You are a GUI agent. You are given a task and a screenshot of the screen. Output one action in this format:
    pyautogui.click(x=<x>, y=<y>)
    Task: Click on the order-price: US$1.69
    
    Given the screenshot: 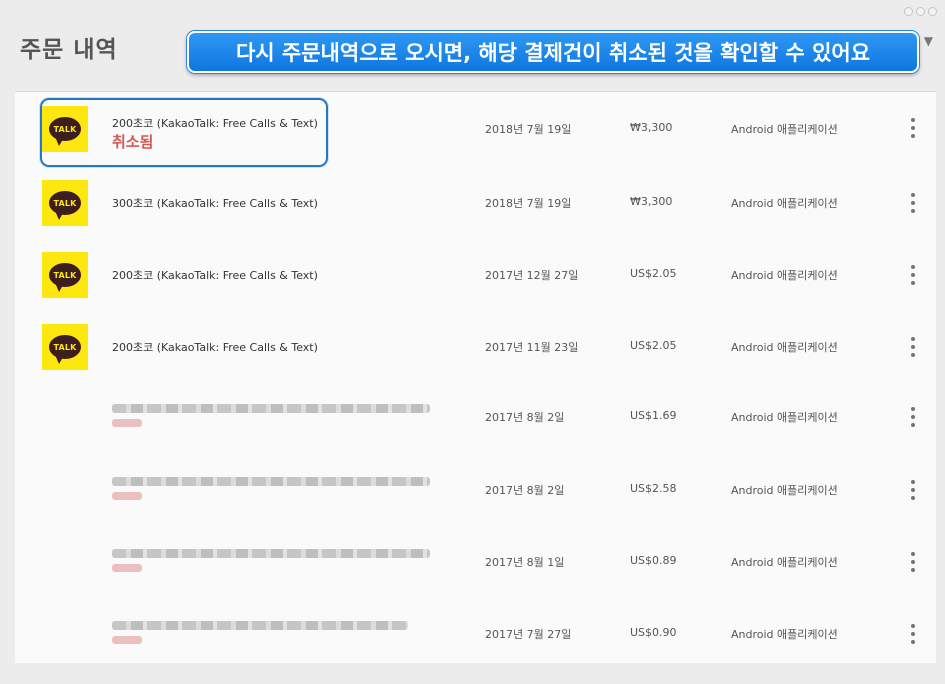 What is the action you would take?
    pyautogui.click(x=653, y=415)
    